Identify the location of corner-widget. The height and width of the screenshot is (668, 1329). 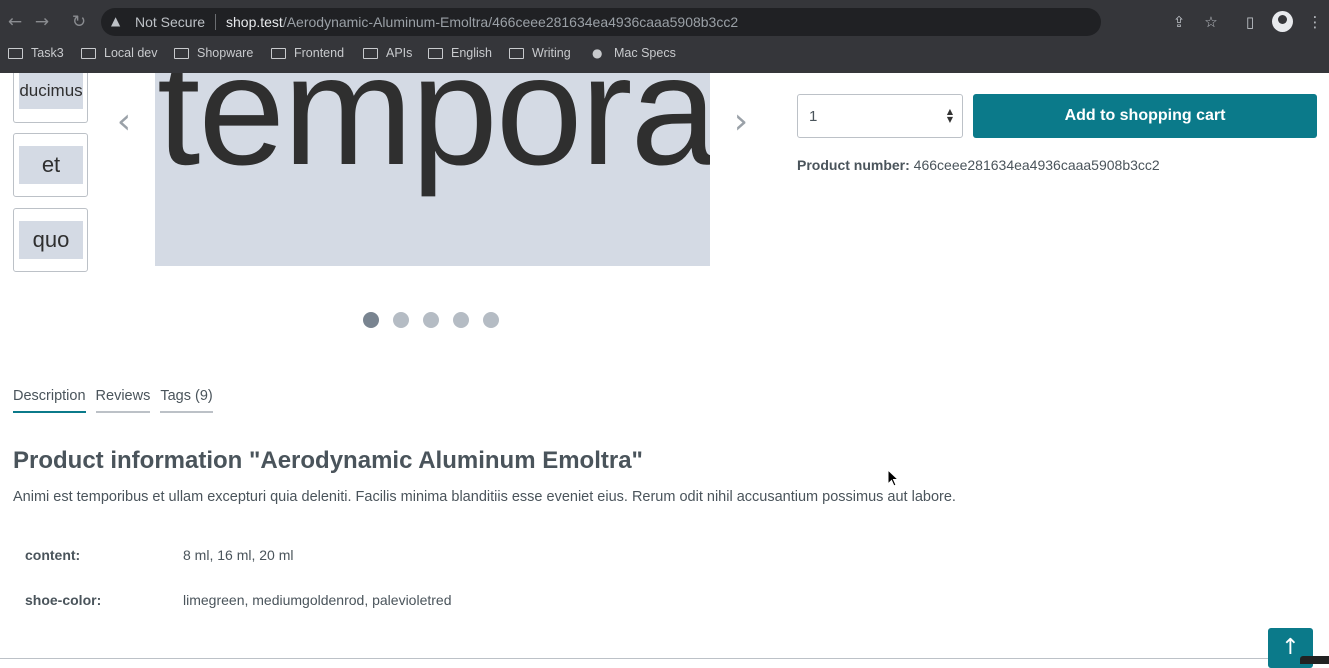
(1314, 660).